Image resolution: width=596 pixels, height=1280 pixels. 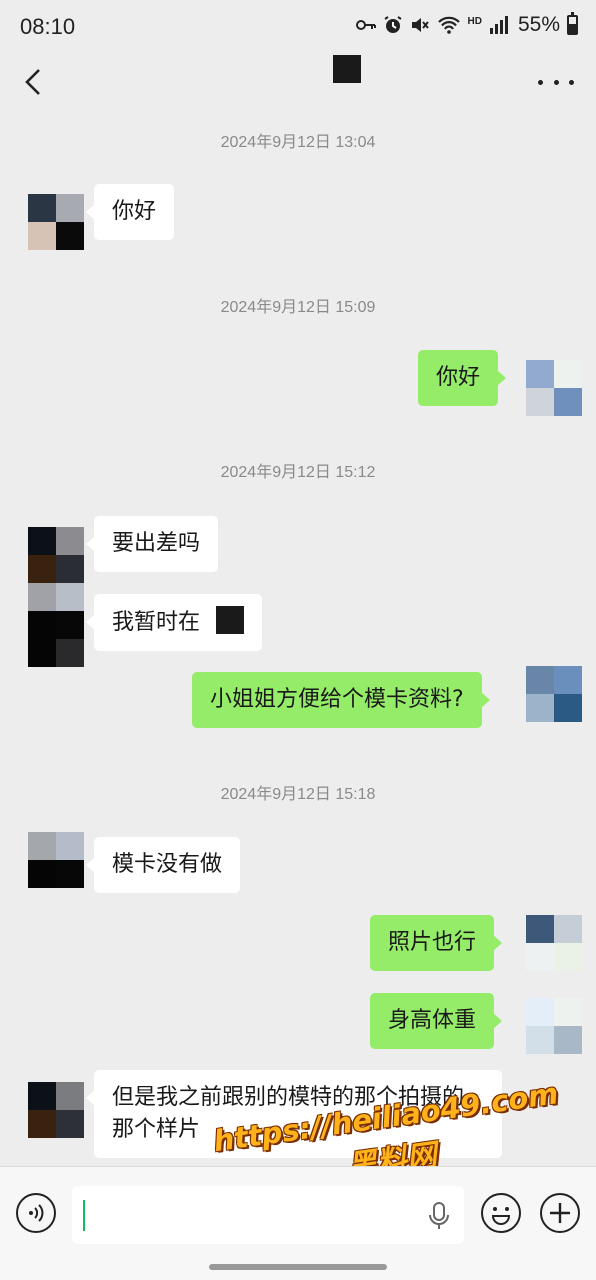 I want to click on incoming-message: 要出差吗, so click(x=152, y=544).